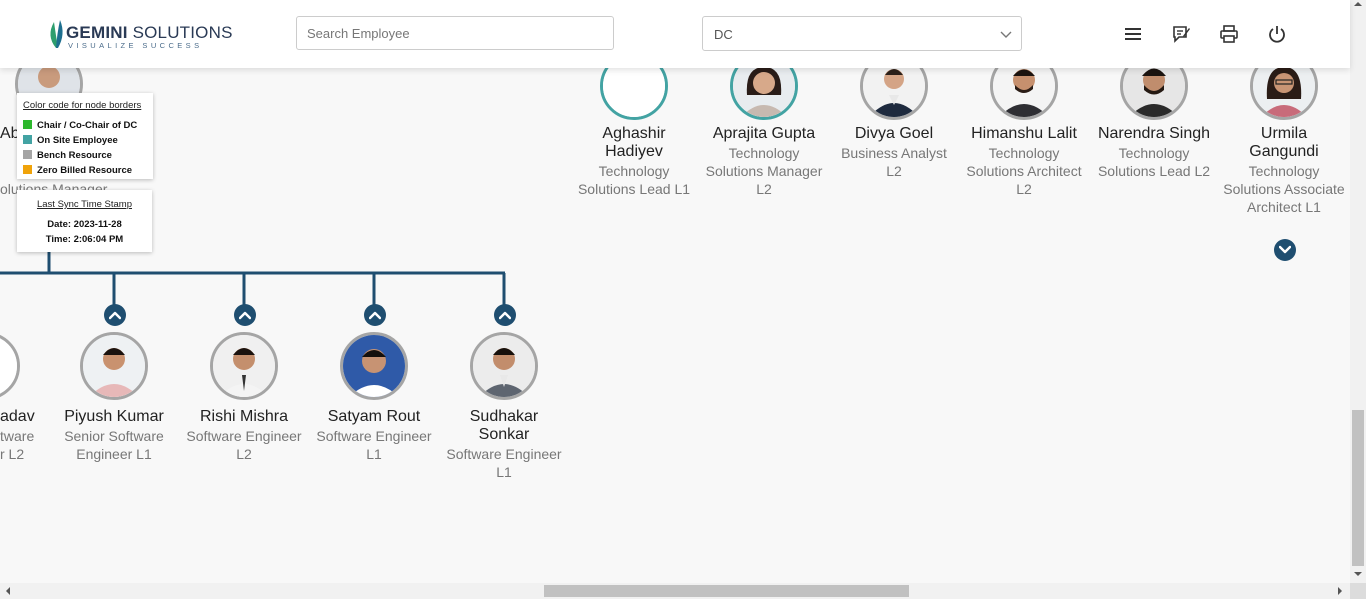 The width and height of the screenshot is (1366, 599). What do you see at coordinates (1133, 34) in the screenshot?
I see `menu-icon` at bounding box center [1133, 34].